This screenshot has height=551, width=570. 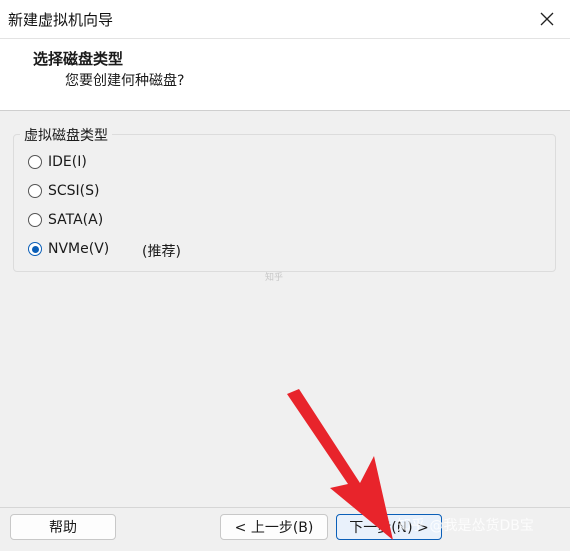 What do you see at coordinates (61, 20) in the screenshot?
I see `window-title: 新建虚拟机向导` at bounding box center [61, 20].